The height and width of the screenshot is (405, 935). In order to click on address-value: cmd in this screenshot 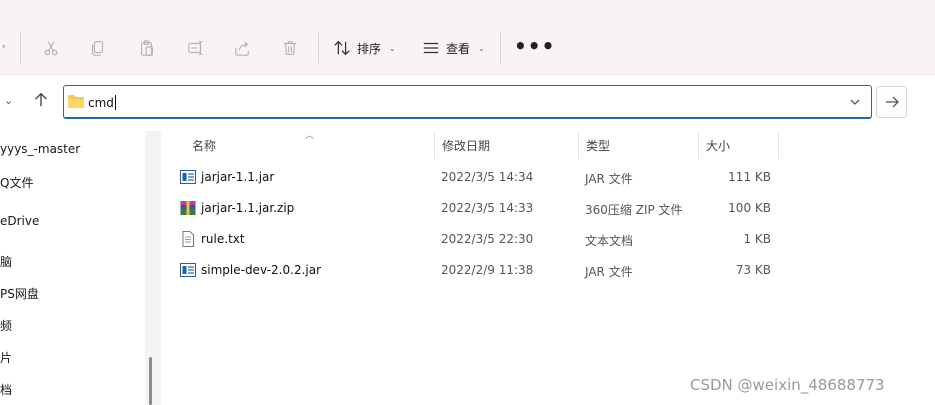, I will do `click(101, 103)`.